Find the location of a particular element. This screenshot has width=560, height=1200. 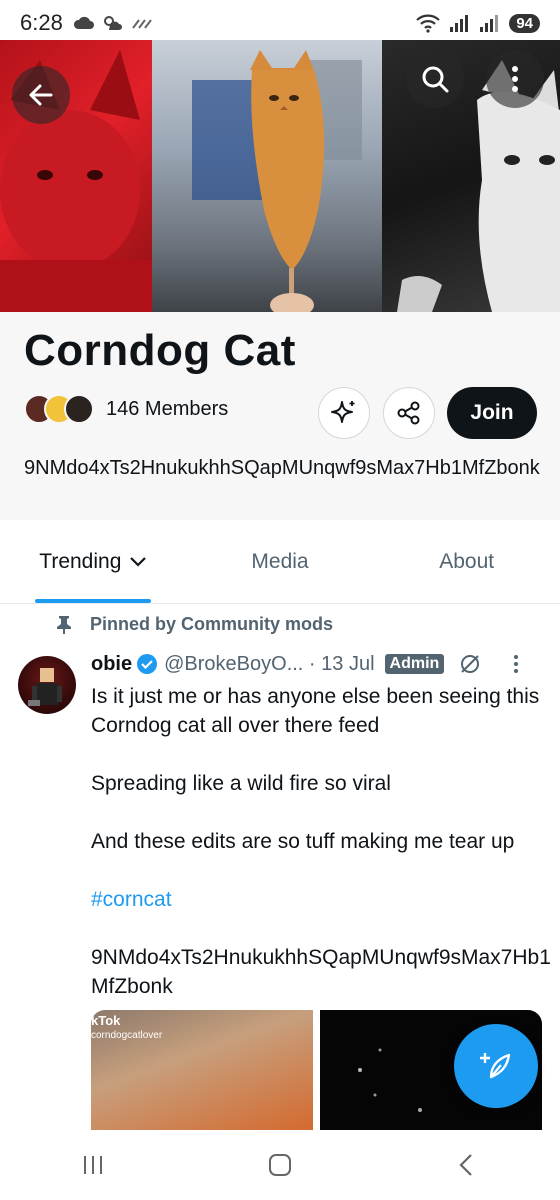

sparkle-icon is located at coordinates (343, 412).